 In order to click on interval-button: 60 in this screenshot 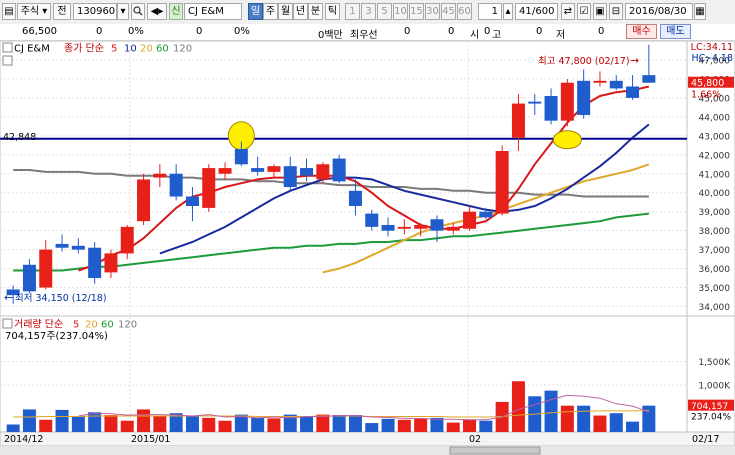, I will do `click(464, 11)`.